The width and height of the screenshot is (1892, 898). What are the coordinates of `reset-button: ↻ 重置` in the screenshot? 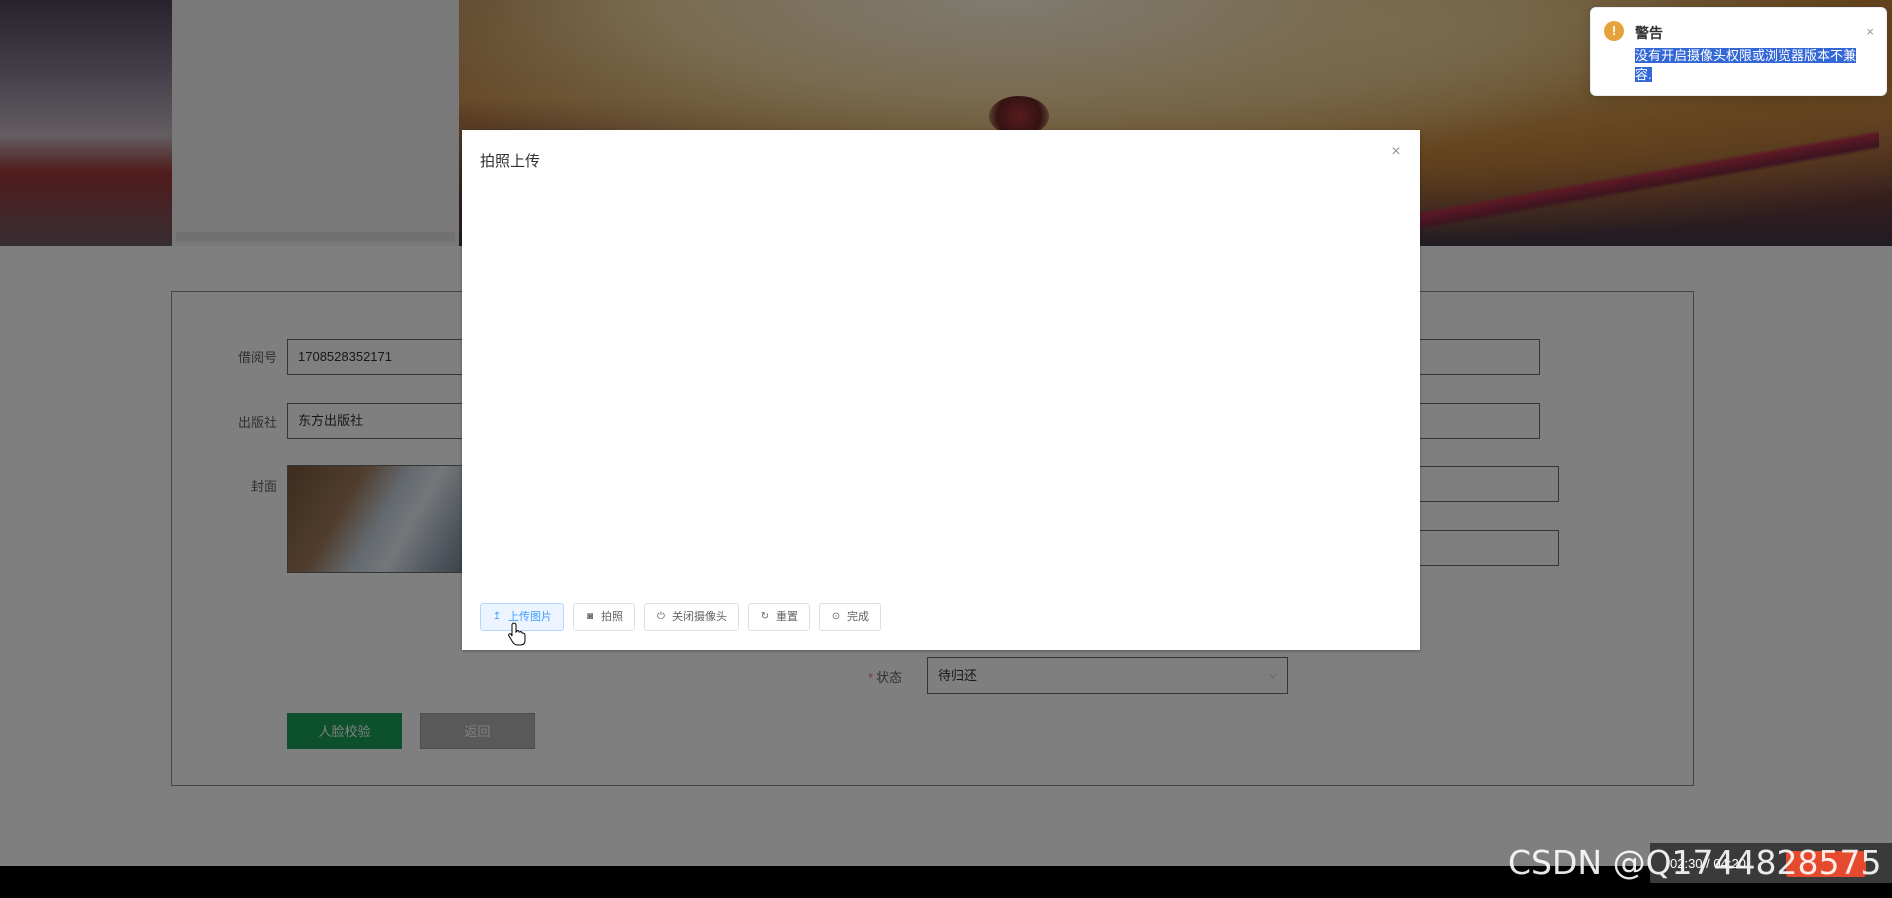 It's located at (779, 617).